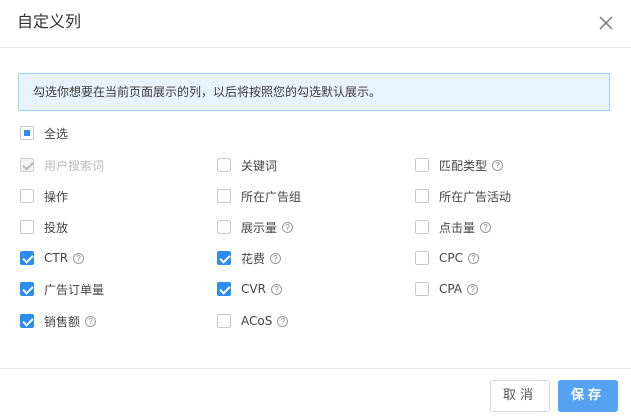 The image size is (631, 416). I want to click on column-option: 广告订单量, so click(62, 289).